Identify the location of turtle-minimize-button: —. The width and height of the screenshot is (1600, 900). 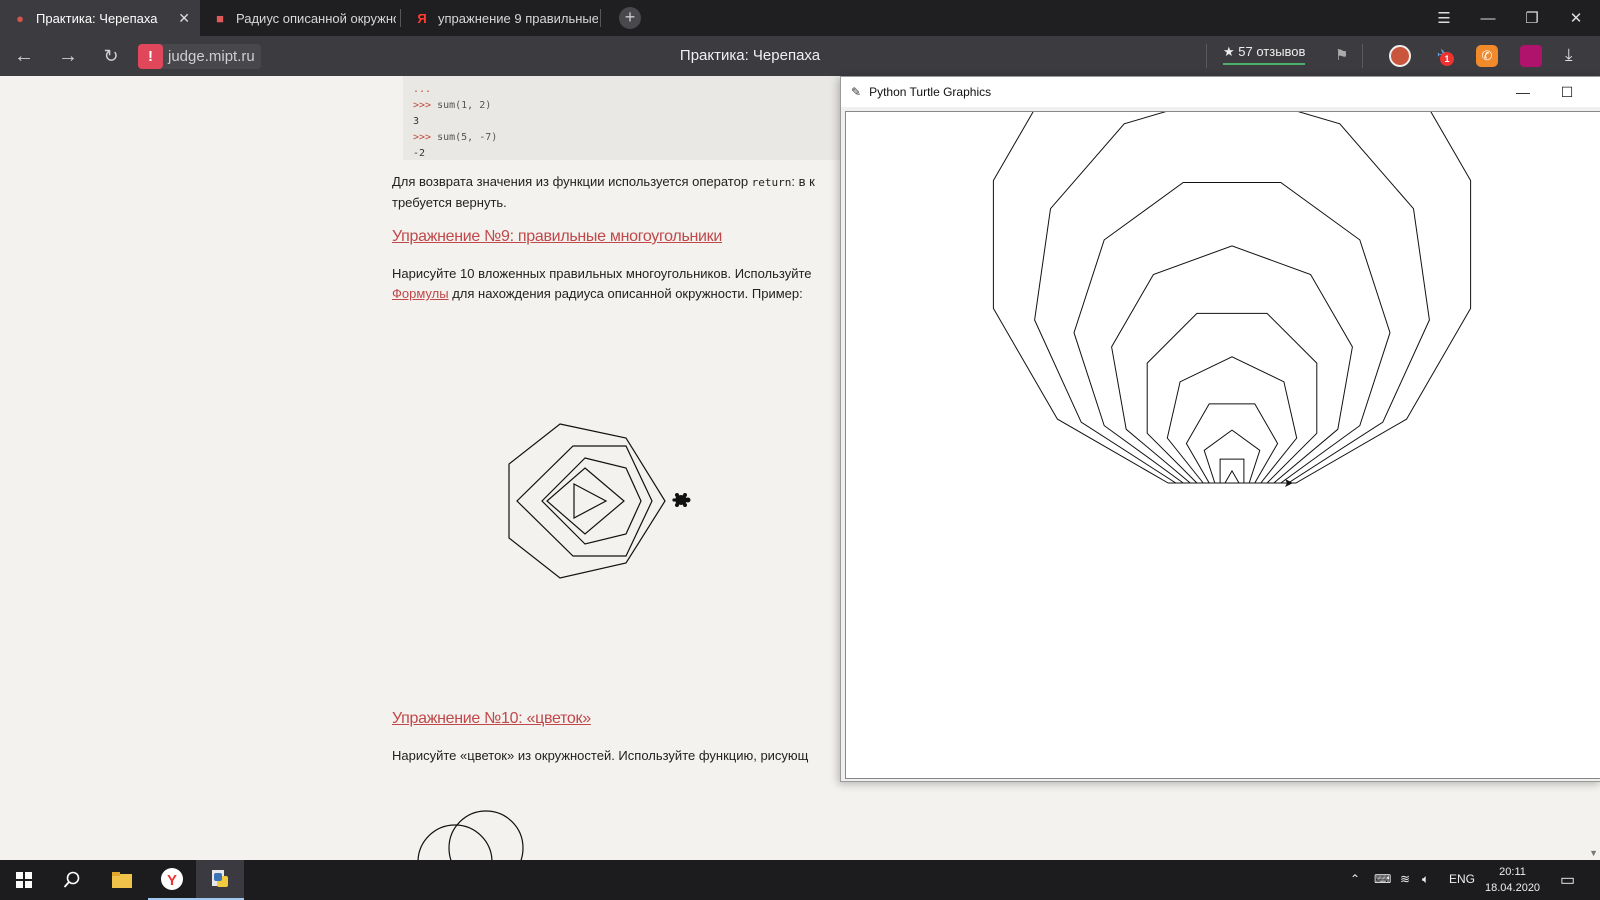
(1523, 92).